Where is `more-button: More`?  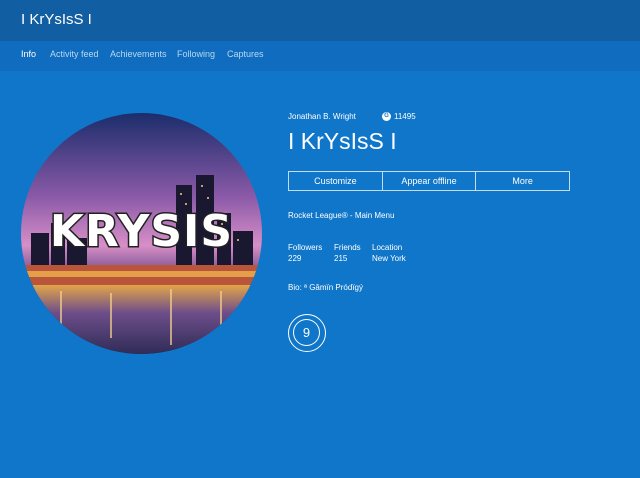 more-button: More is located at coordinates (522, 181).